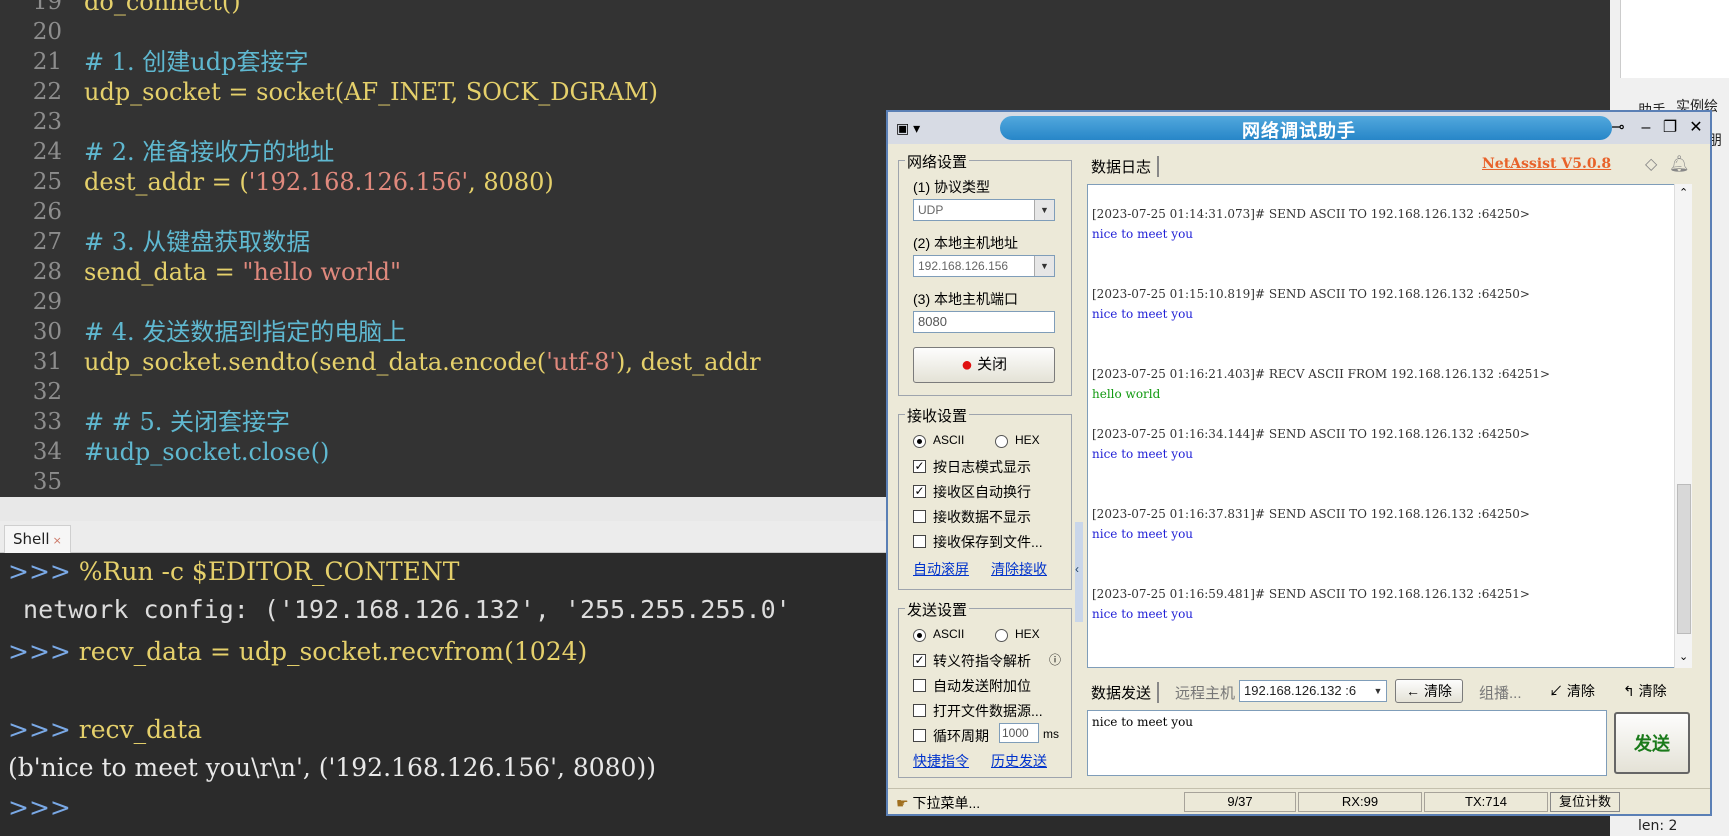 Image resolution: width=1729 pixels, height=836 pixels. Describe the element at coordinates (245, 332) in the screenshot. I see `code-text: # 4. 发送数据到指定的电脑上` at that location.